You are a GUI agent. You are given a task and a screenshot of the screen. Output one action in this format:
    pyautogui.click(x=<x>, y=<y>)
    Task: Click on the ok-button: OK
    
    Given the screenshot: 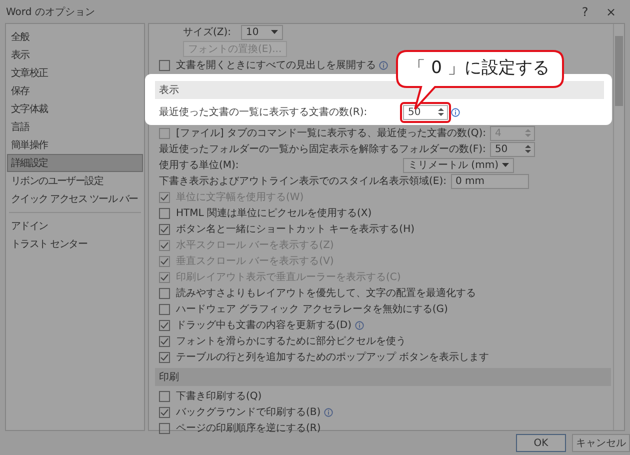 What is the action you would take?
    pyautogui.click(x=541, y=443)
    